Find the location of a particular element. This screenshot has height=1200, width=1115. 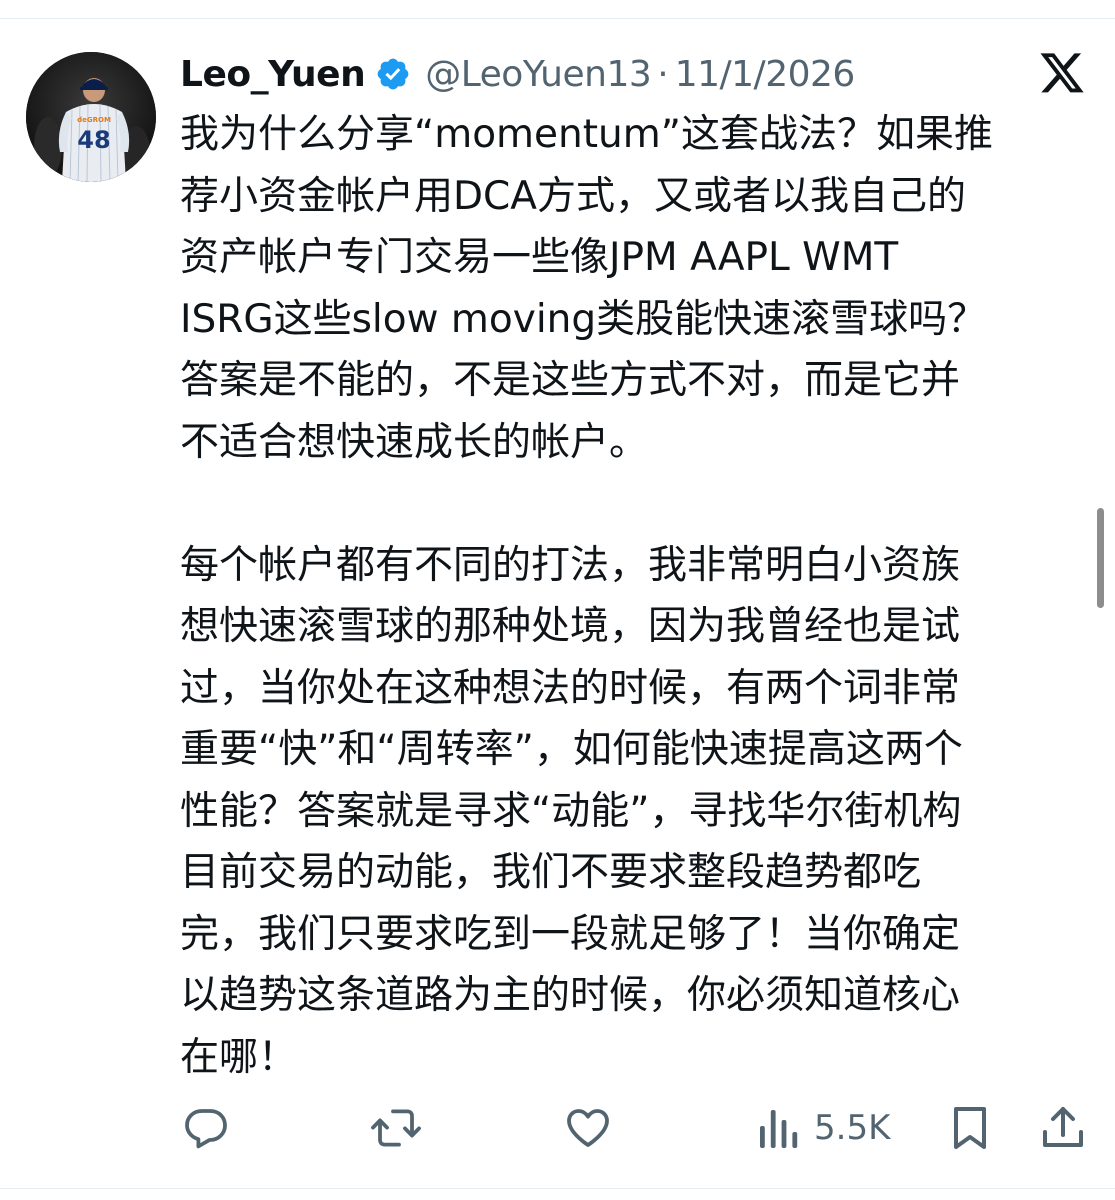

text-line: 资产帐户专门交易一些像JPM AAPL WMT is located at coordinates (539, 257).